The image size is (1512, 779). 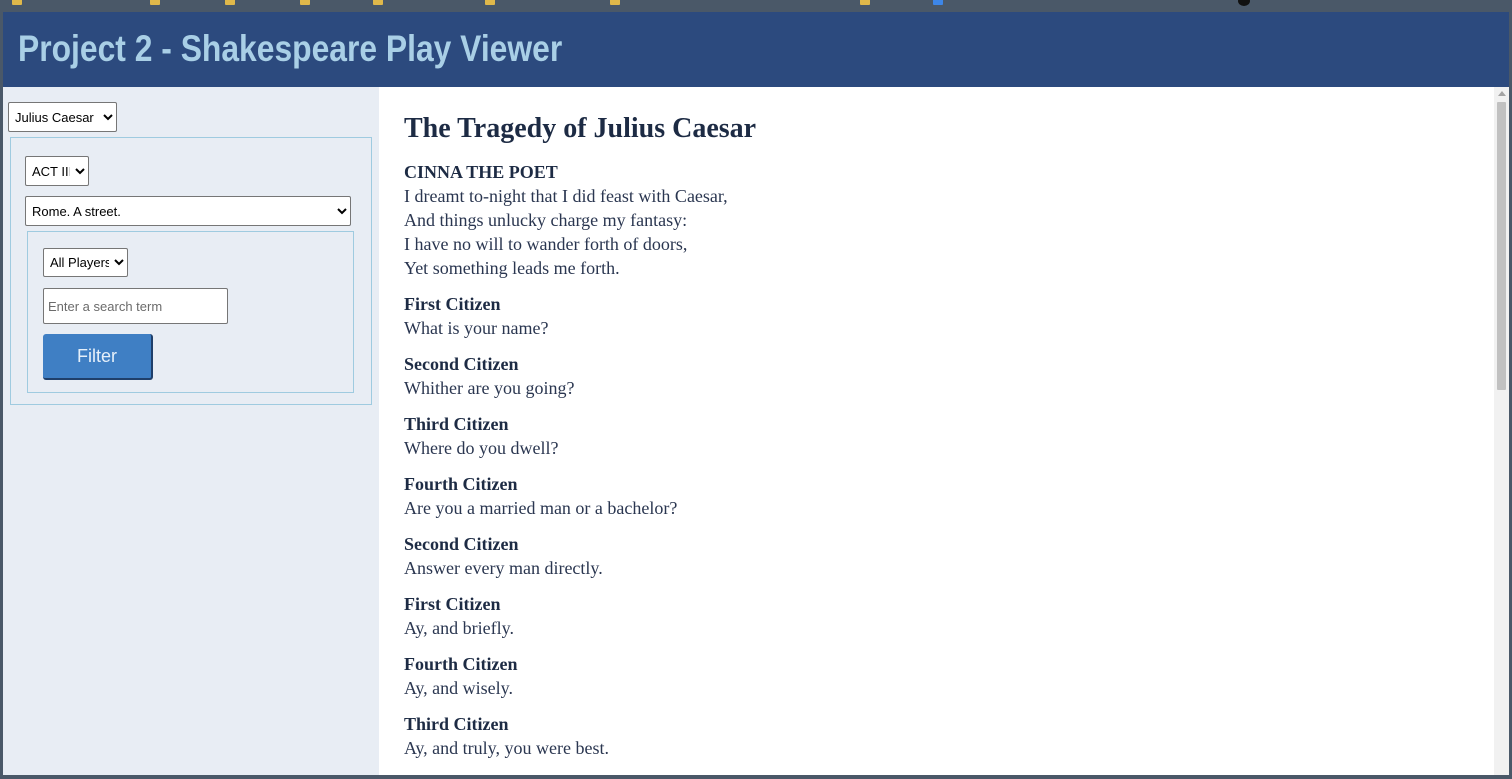 What do you see at coordinates (506, 748) in the screenshot?
I see `speech-line: Ay, and truly, you were best.` at bounding box center [506, 748].